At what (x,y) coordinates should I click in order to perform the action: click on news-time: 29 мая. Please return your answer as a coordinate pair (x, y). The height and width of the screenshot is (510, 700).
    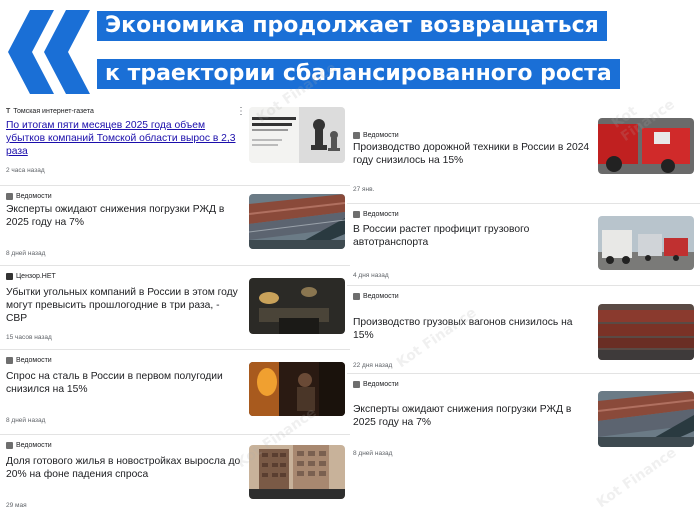
    Looking at the image, I should click on (16, 505).